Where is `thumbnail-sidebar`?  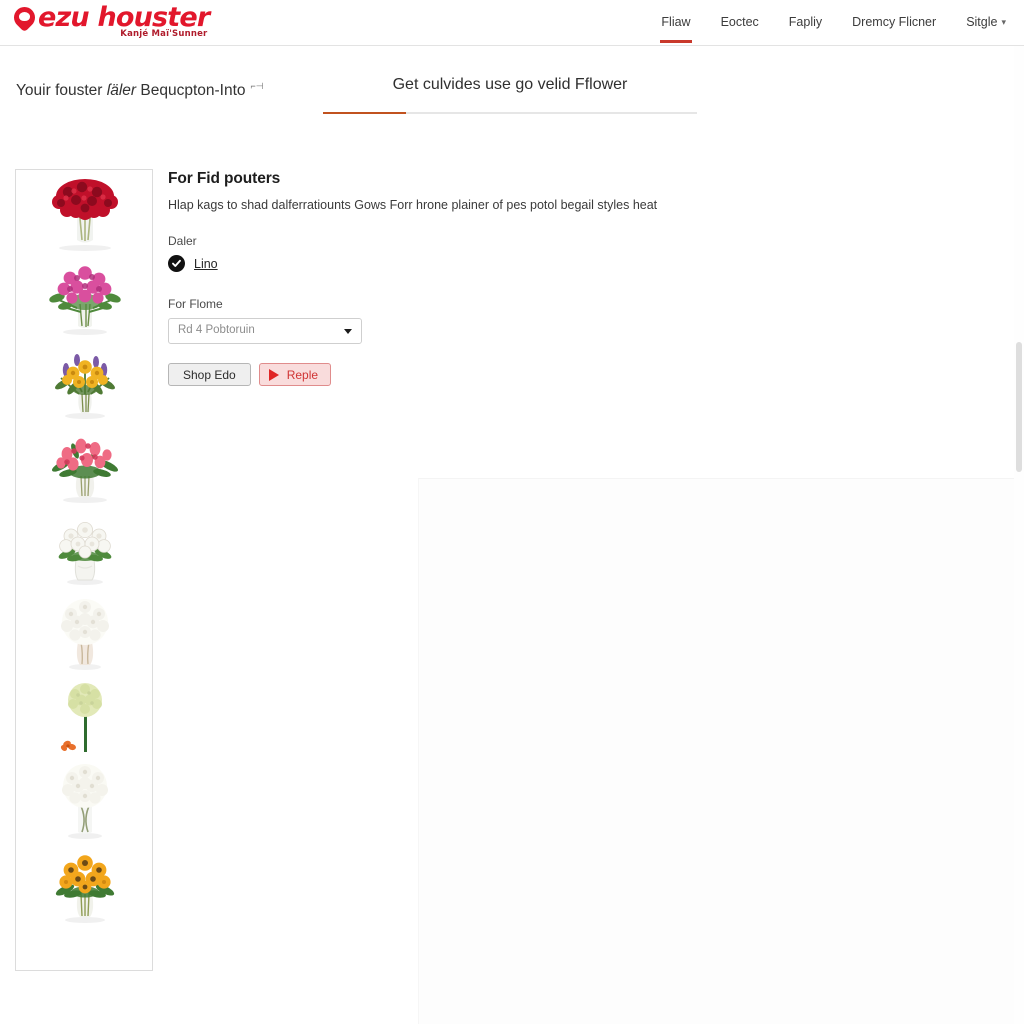
thumbnail-sidebar is located at coordinates (84, 570).